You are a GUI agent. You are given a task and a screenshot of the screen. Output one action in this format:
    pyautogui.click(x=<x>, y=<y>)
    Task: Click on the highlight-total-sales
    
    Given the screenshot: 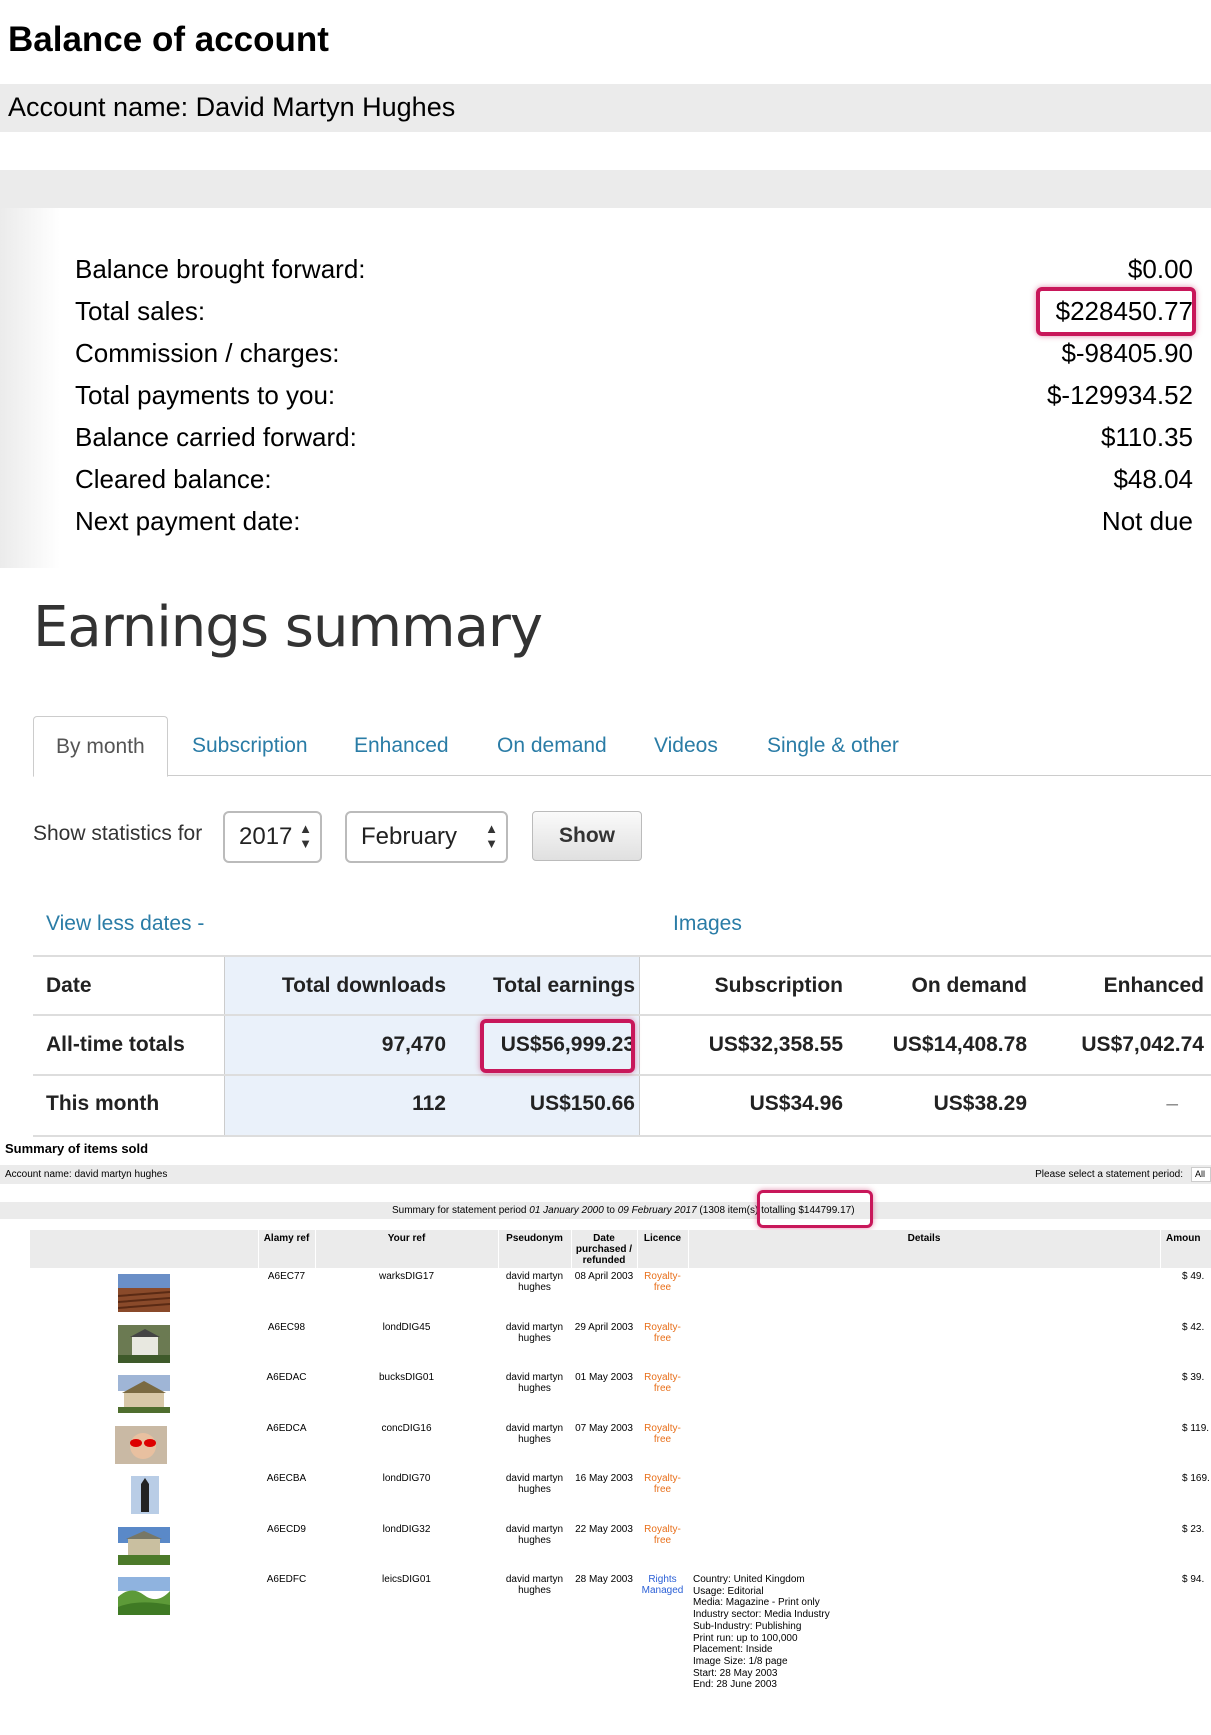 What is the action you would take?
    pyautogui.click(x=1116, y=311)
    